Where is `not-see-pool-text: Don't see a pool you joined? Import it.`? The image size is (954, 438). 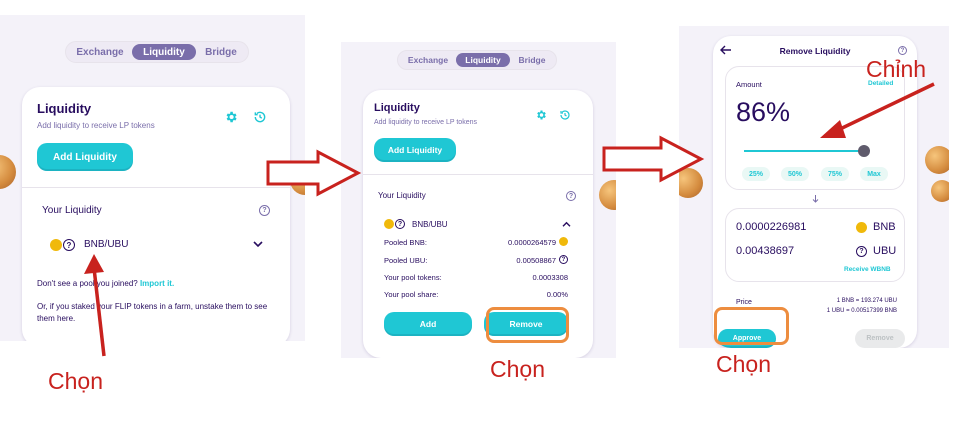
not-see-pool-text: Don't see a pool you joined? Import it. is located at coordinates (105, 283).